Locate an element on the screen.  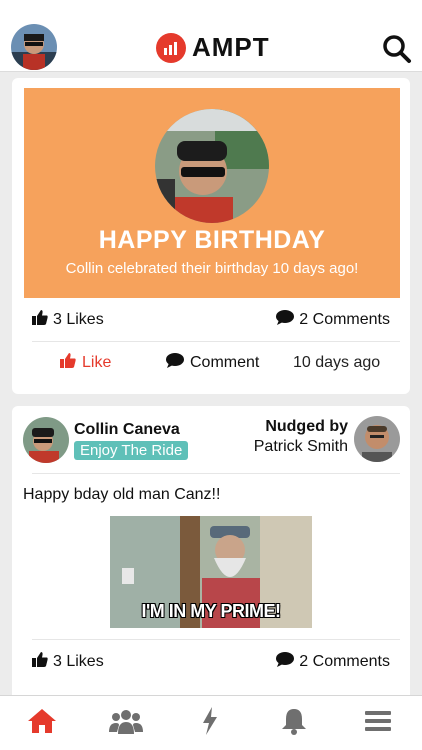
post-stats: 3 Likes 2 Comments is located at coordinates (211, 662).